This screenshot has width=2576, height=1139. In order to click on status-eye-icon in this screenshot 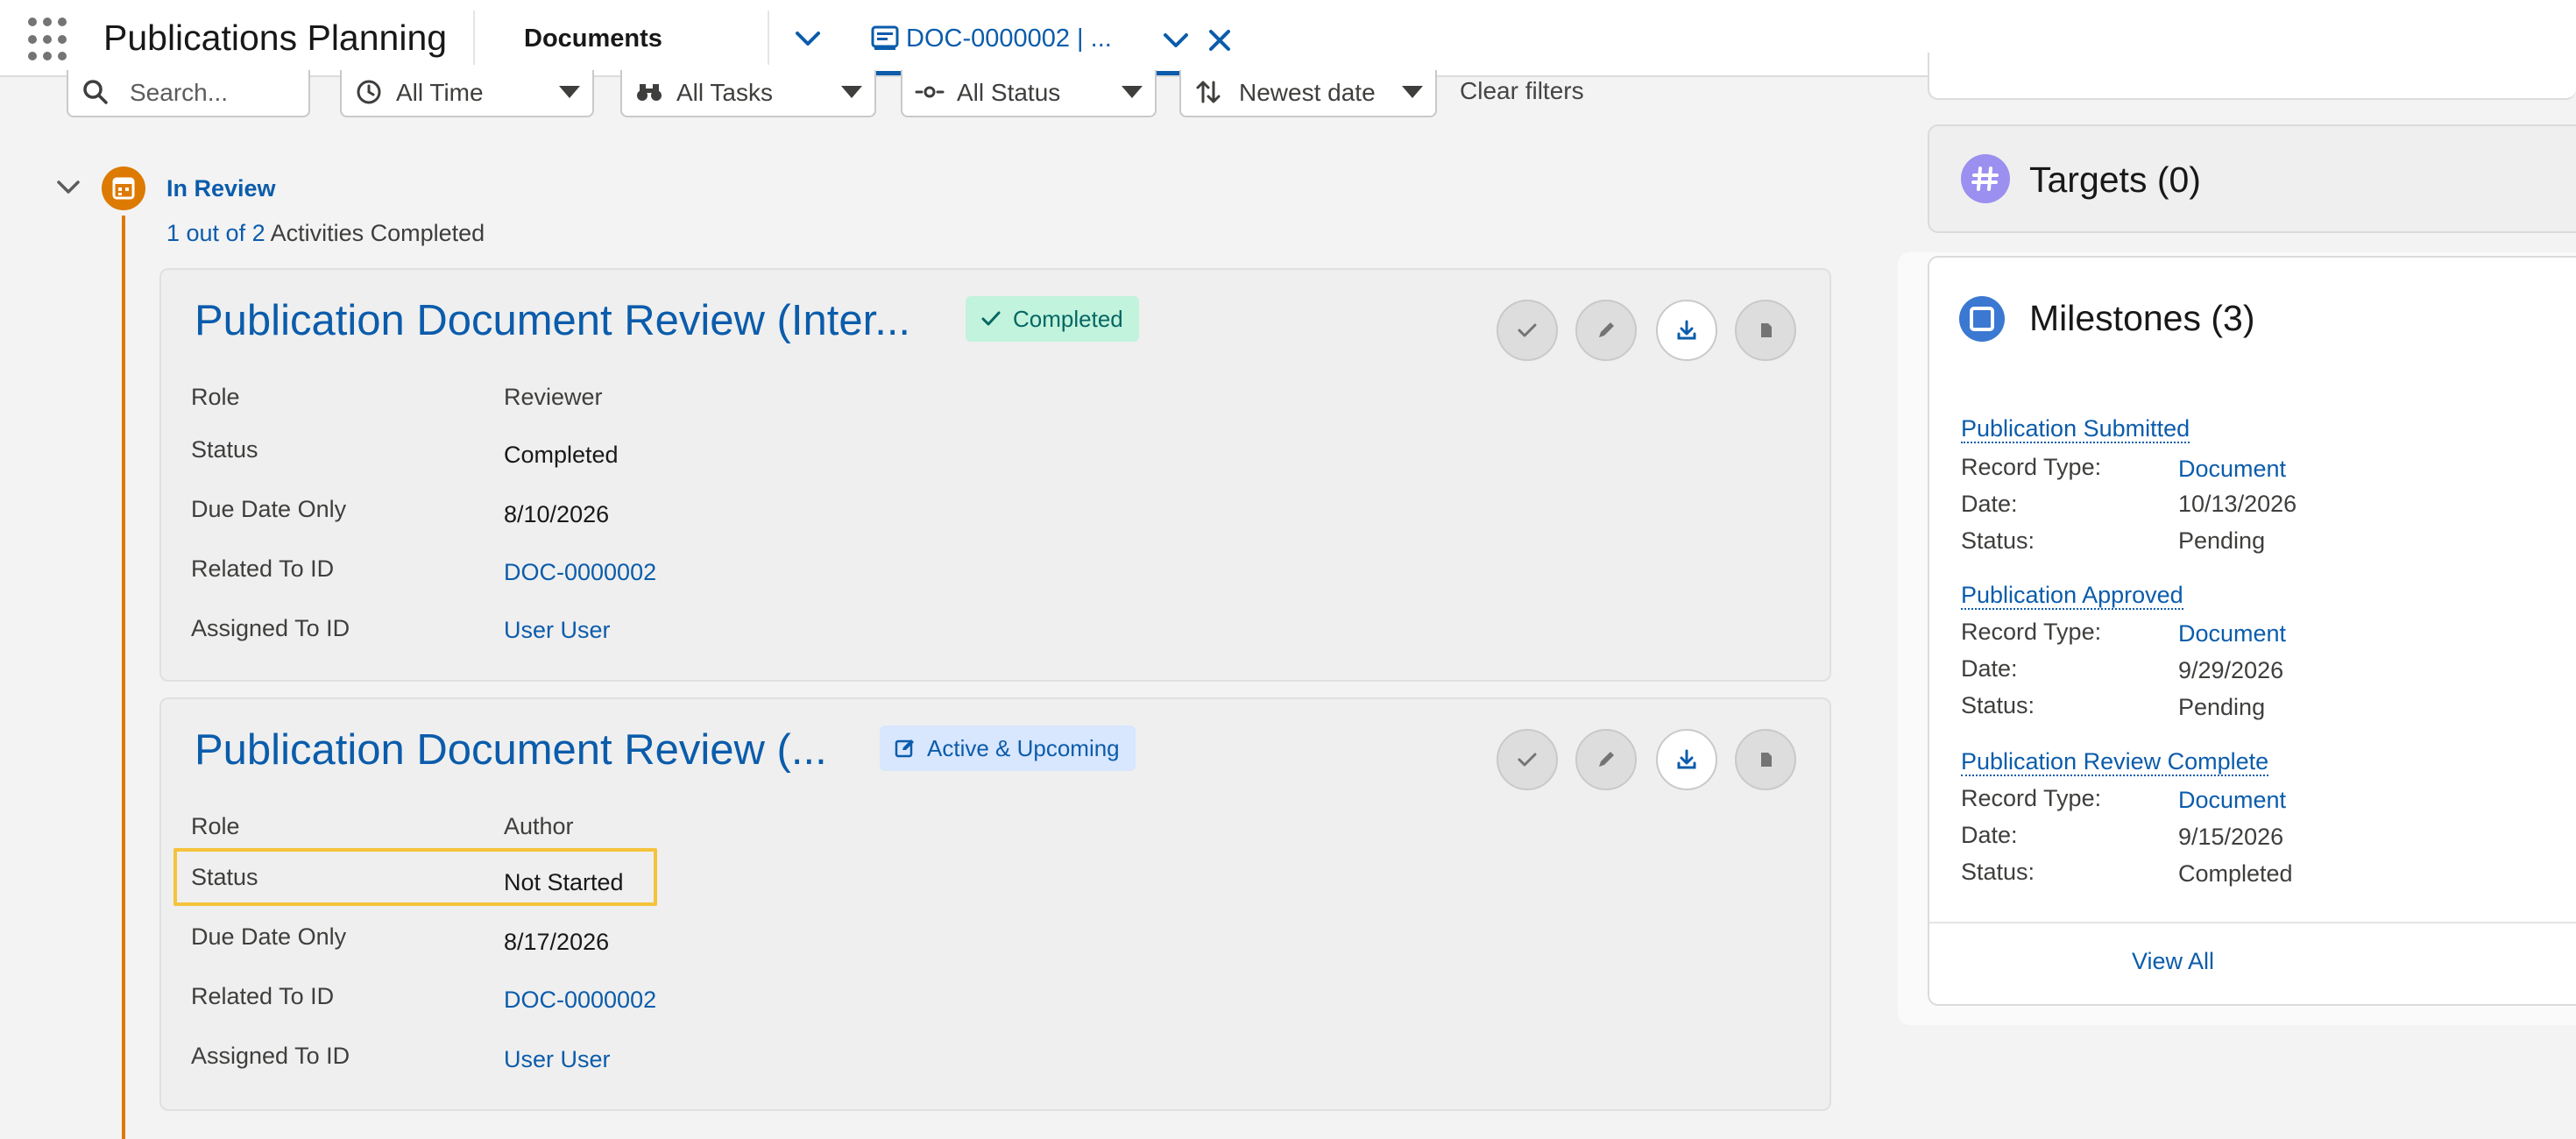, I will do `click(930, 92)`.